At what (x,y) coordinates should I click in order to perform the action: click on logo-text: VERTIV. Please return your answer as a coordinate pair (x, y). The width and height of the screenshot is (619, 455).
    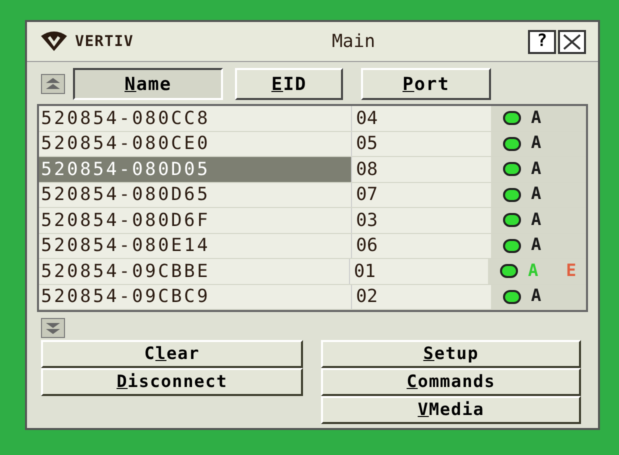
    Looking at the image, I should click on (104, 41).